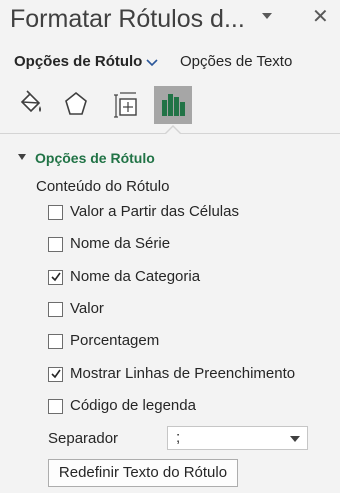  I want to click on icon-row, so click(170, 106).